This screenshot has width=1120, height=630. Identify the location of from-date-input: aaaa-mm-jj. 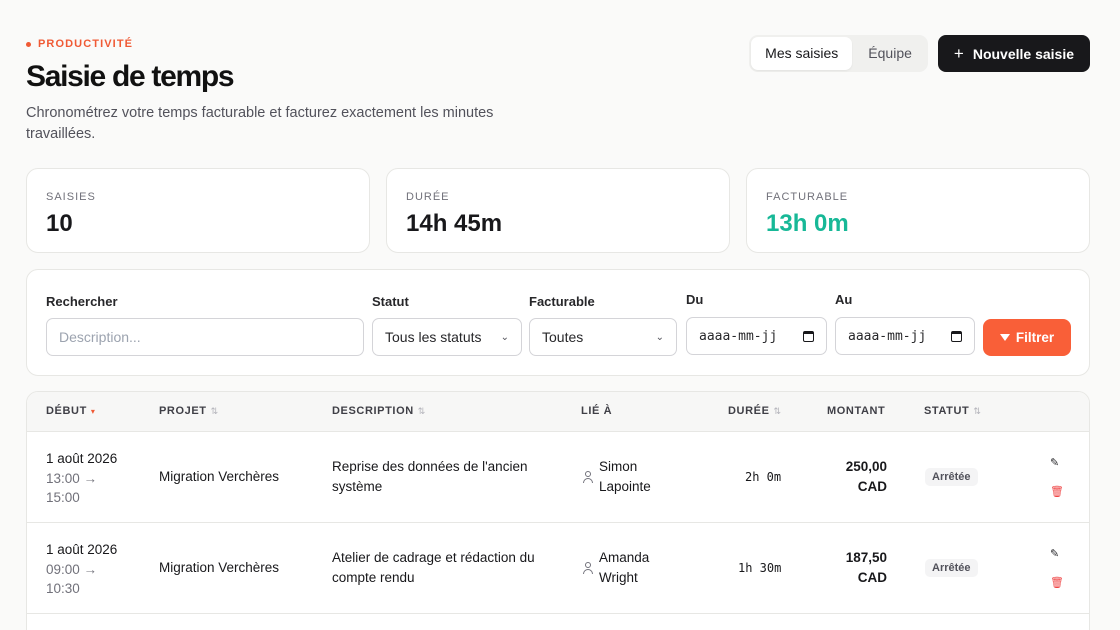
(756, 336).